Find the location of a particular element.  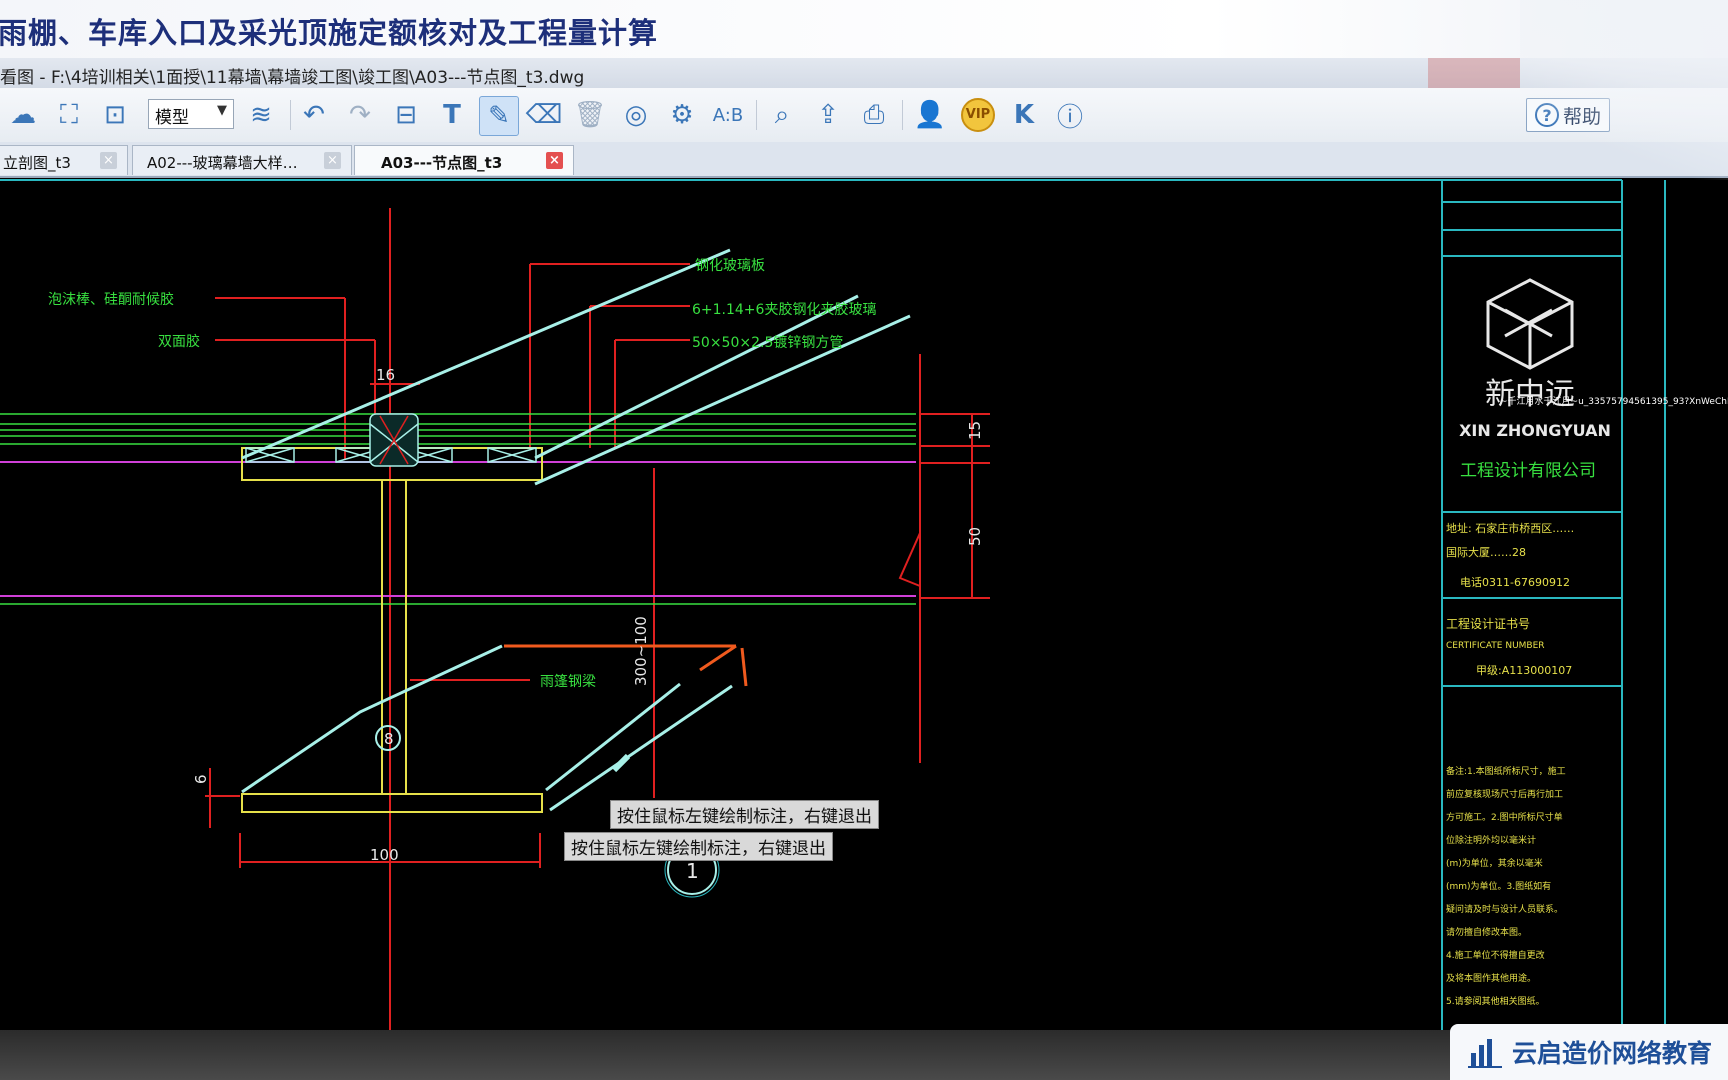

callout-glass-panel: 钢化玻璃板 is located at coordinates (730, 265).